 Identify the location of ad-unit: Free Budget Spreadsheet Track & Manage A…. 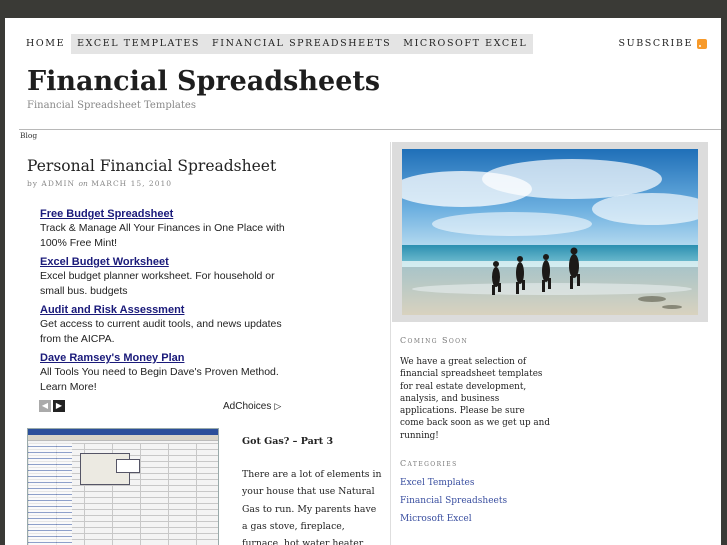
(162, 229).